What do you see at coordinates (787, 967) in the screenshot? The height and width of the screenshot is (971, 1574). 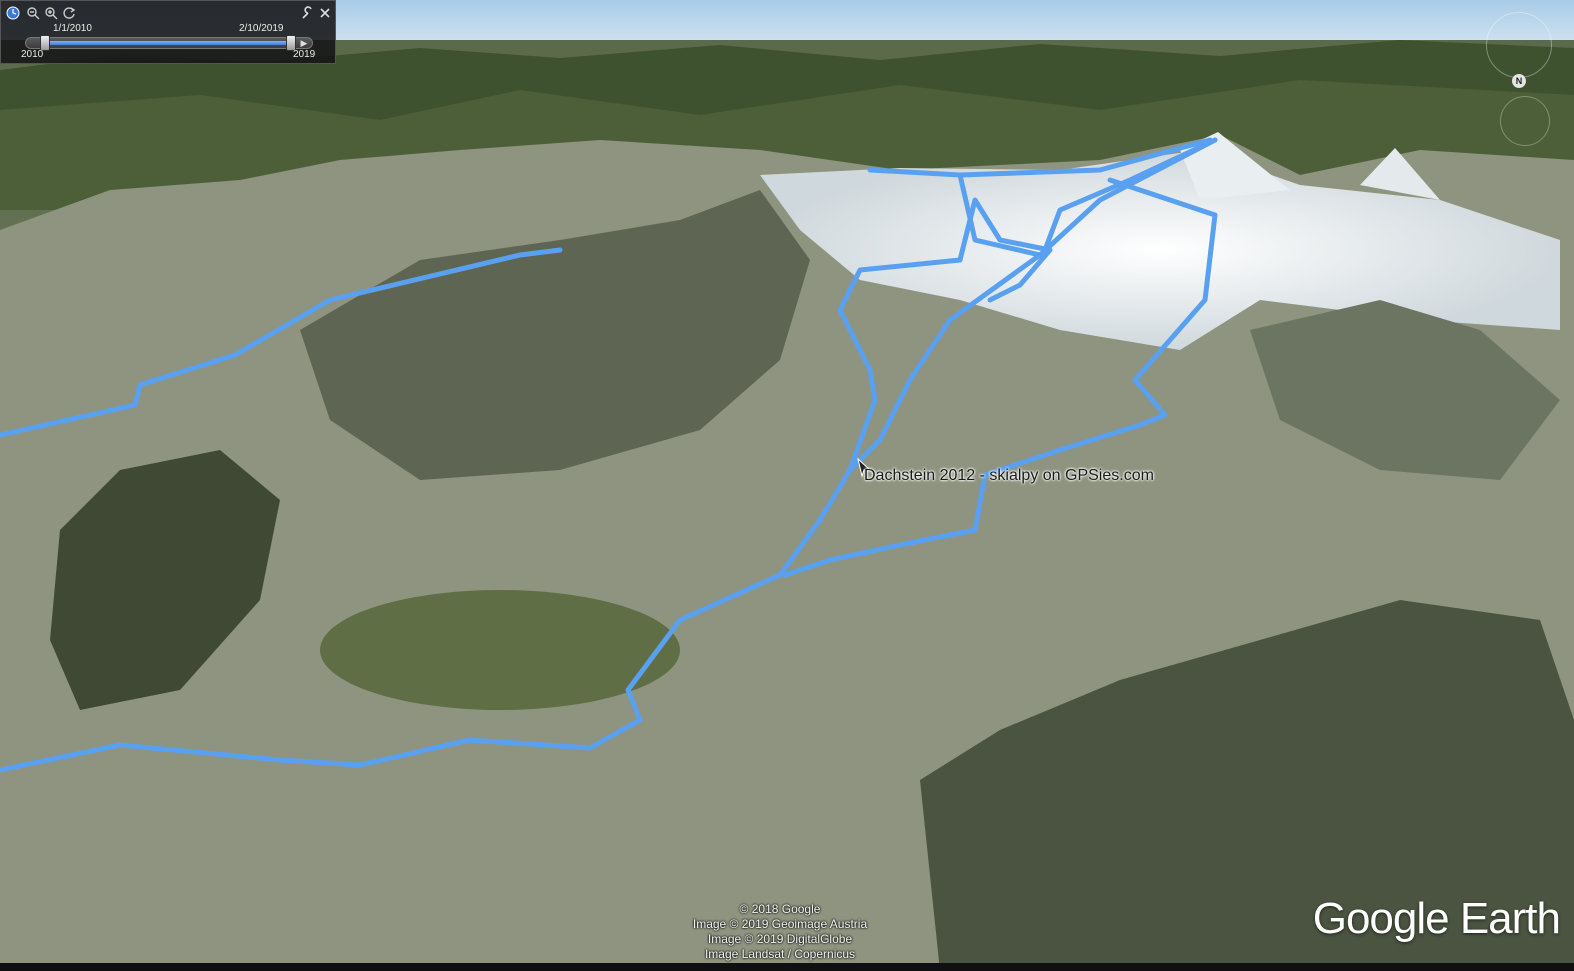 I see `status-bar` at bounding box center [787, 967].